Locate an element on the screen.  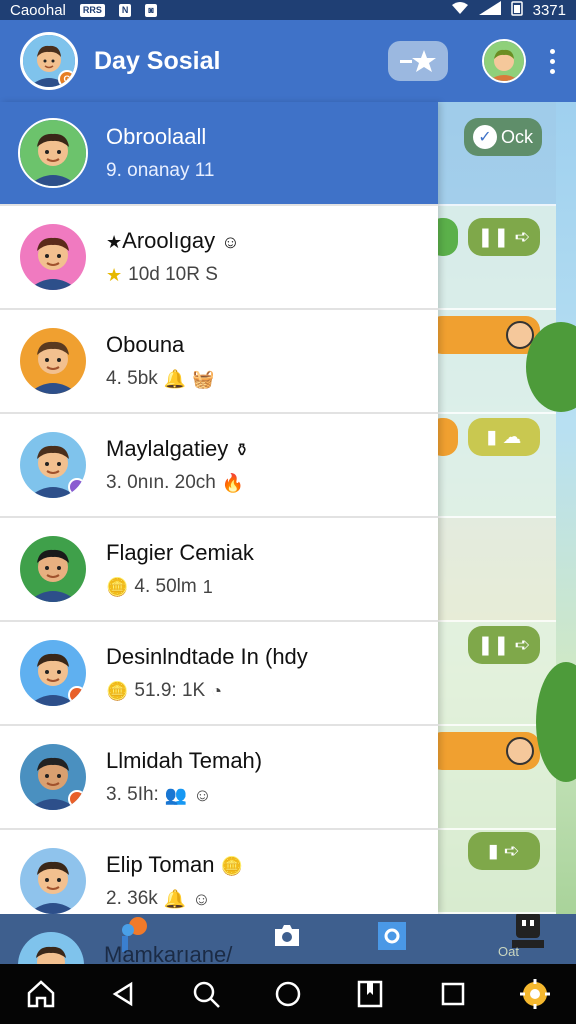
chat-name-text: Obroolaall is located at coordinates (156, 136).